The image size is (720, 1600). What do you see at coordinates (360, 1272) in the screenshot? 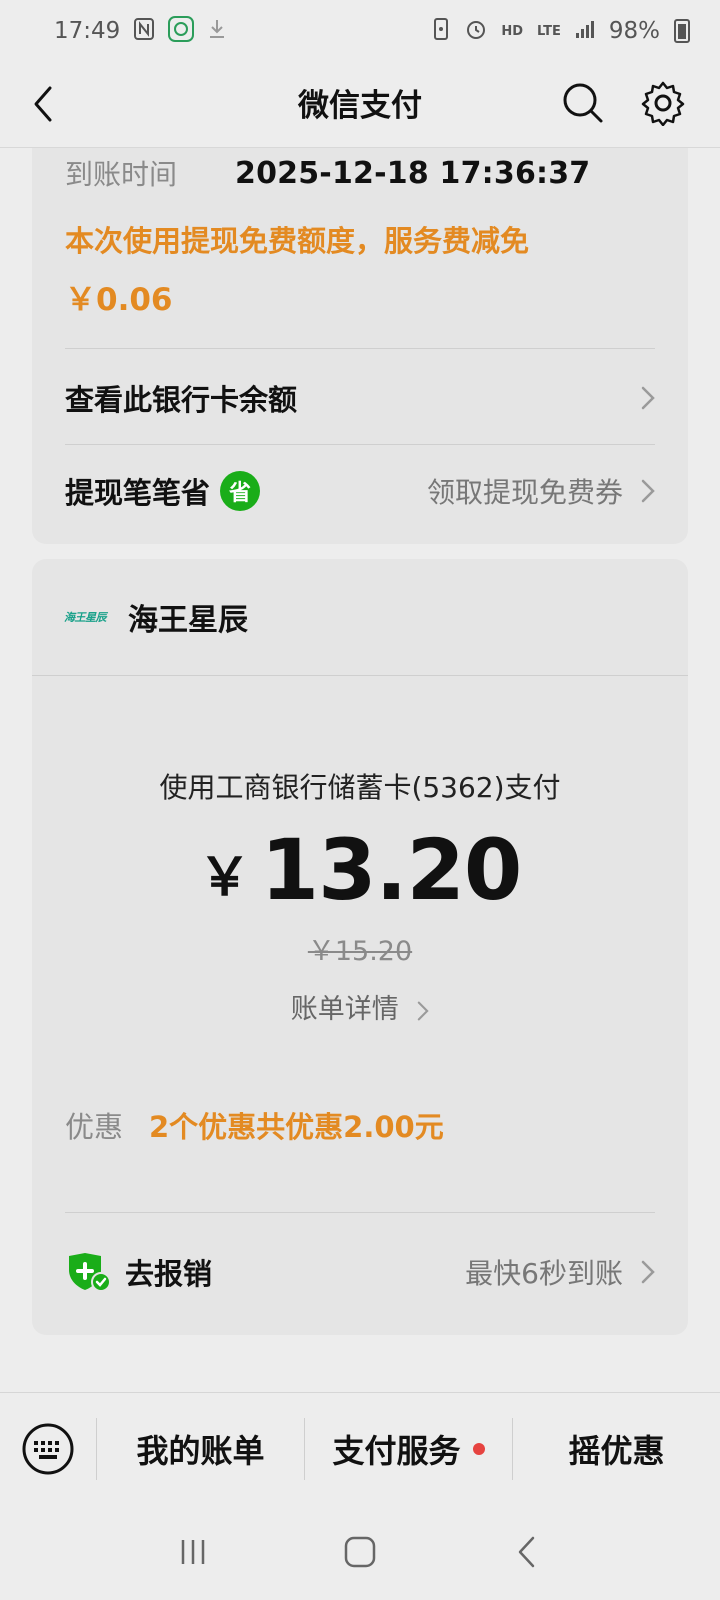
I see `reimburse-row: 去报销 最快6秒到账` at bounding box center [360, 1272].